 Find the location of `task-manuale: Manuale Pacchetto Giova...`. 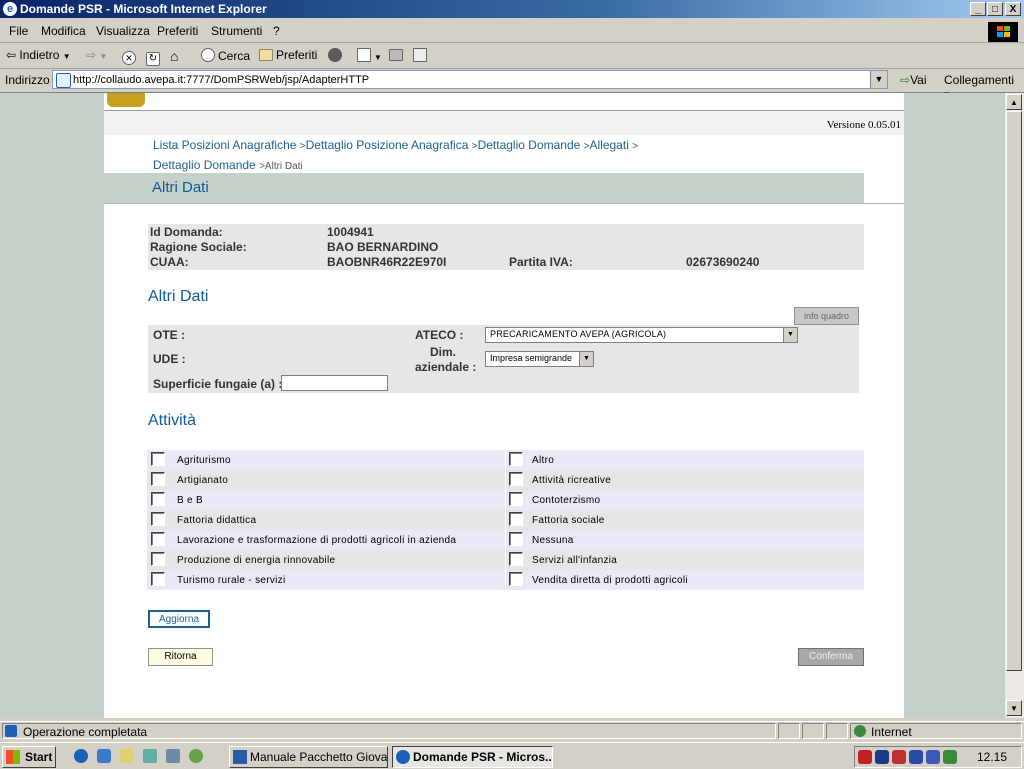

task-manuale: Manuale Pacchetto Giova... is located at coordinates (308, 757).